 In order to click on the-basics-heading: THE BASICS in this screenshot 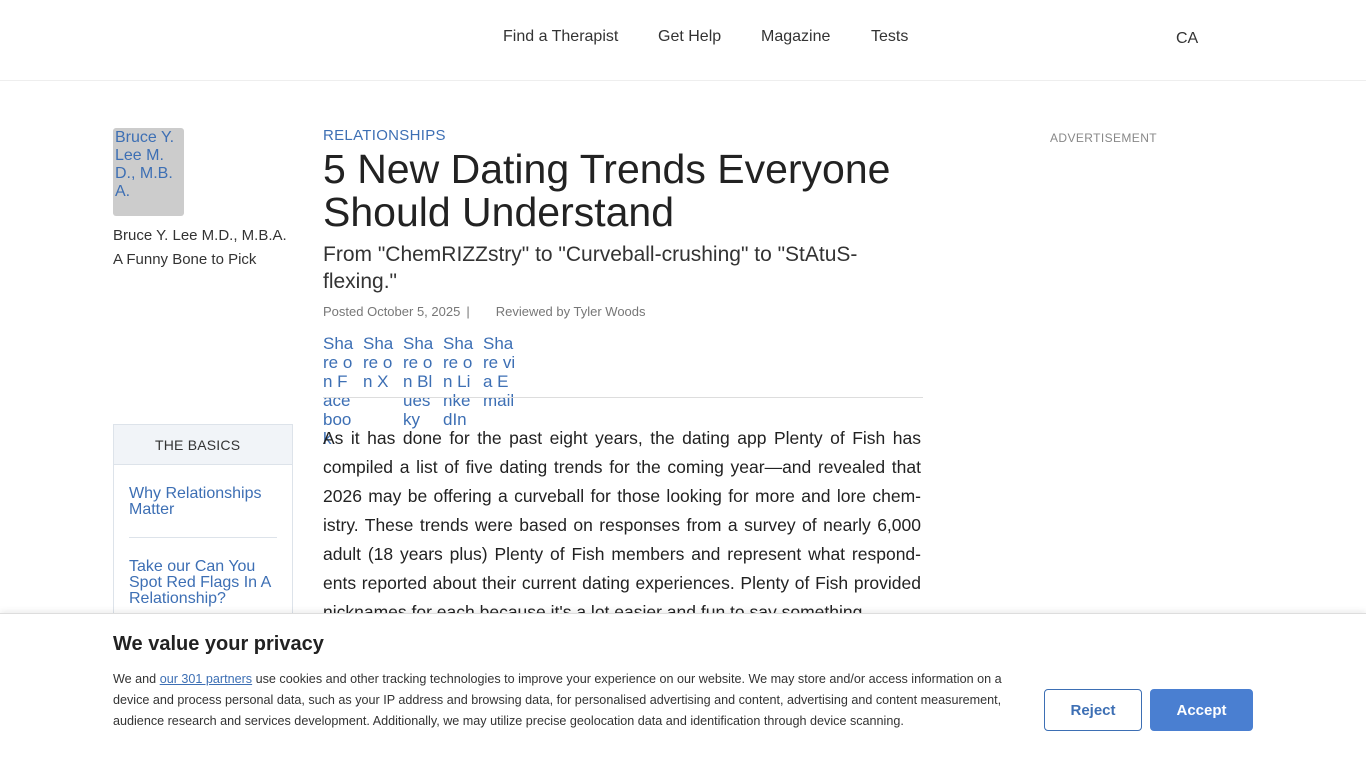, I will do `click(203, 445)`.